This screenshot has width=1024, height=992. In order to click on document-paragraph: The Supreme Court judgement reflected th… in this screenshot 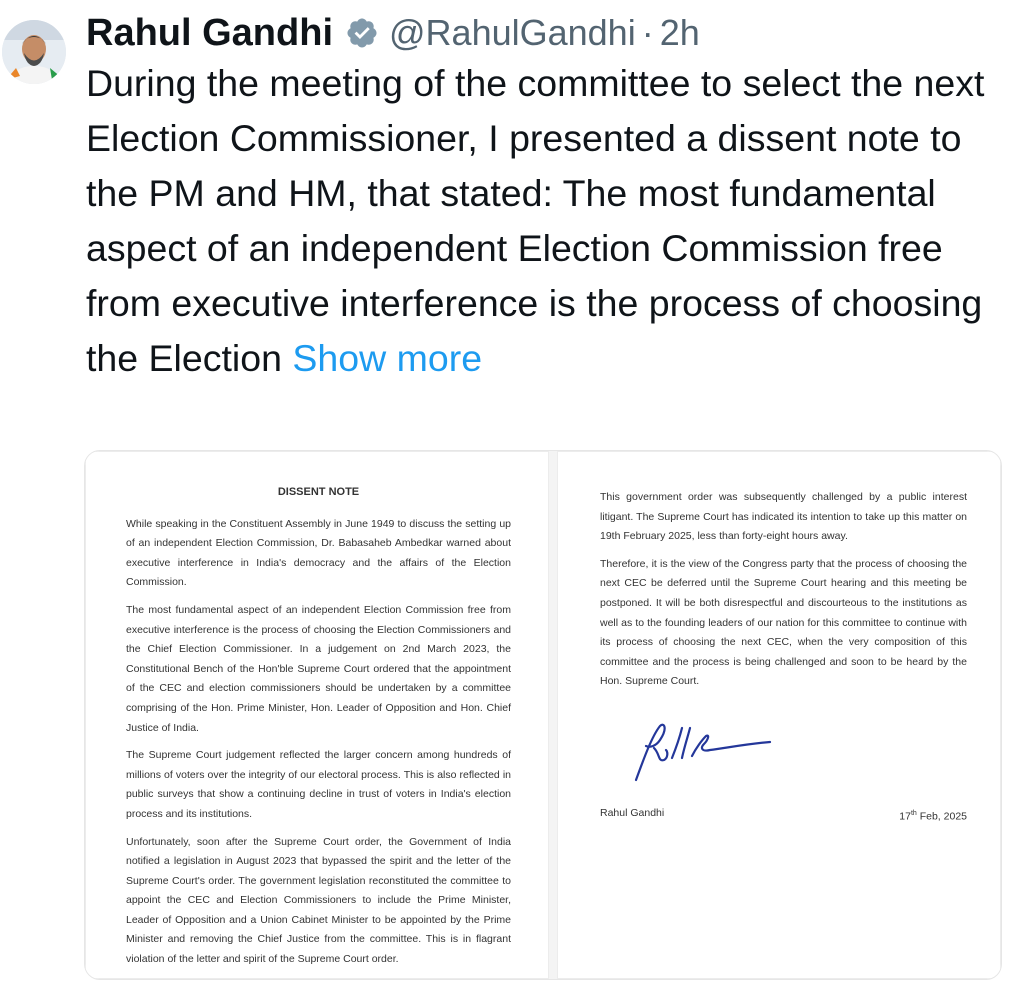, I will do `click(318, 784)`.